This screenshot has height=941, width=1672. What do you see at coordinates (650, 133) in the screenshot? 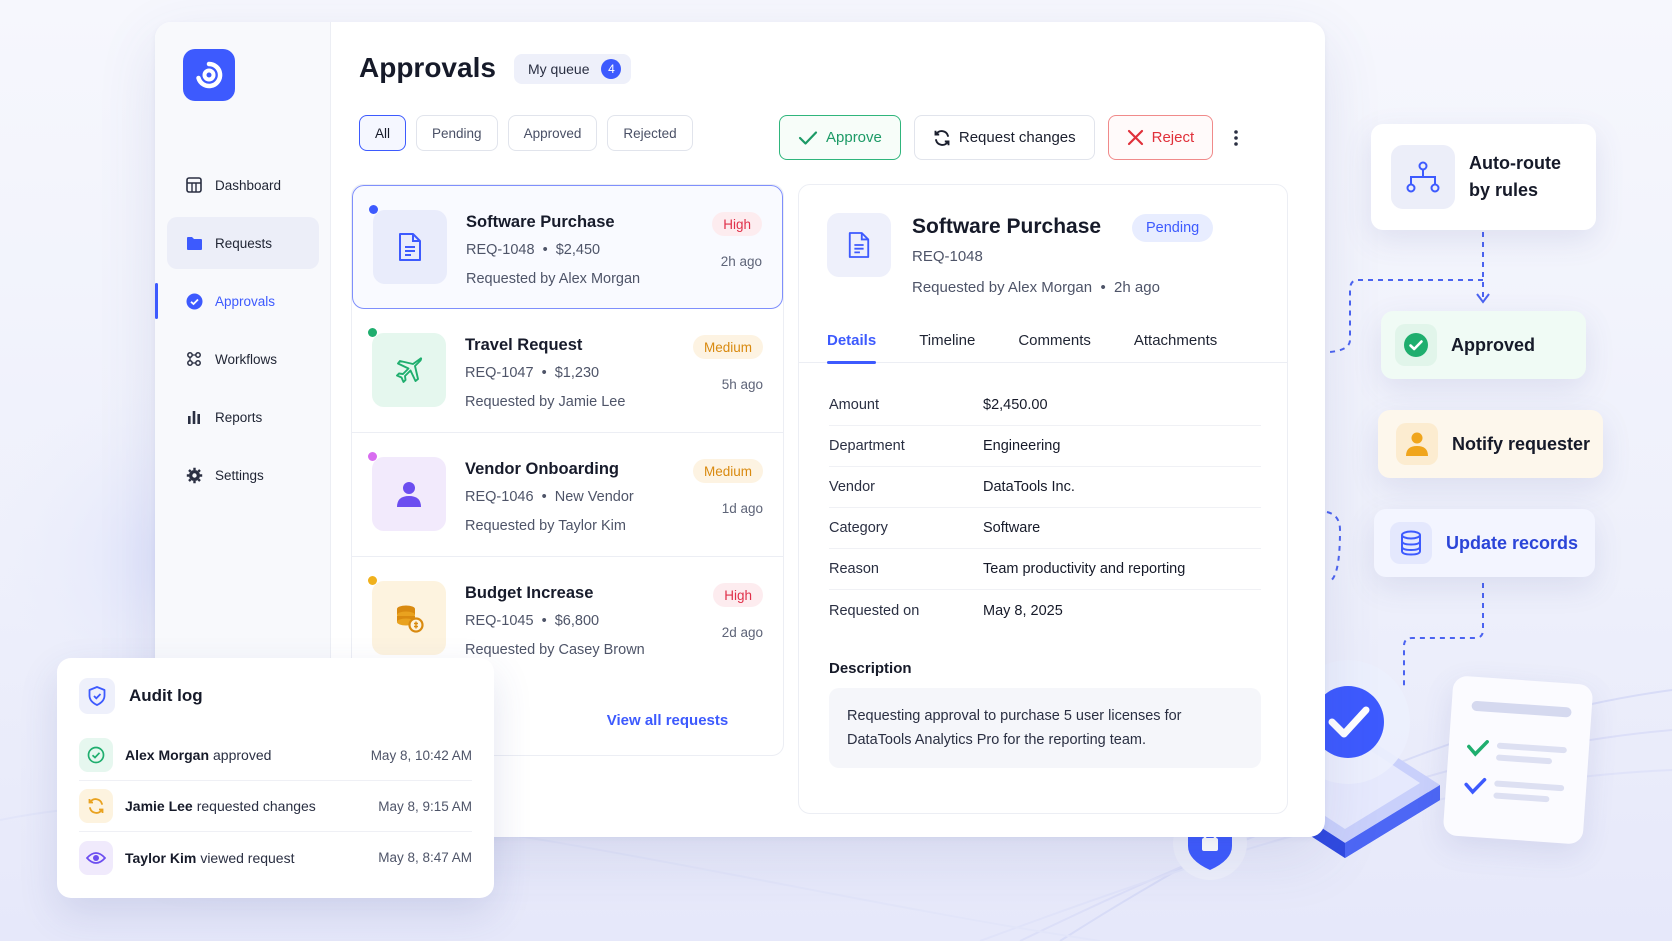
I see `filter-rejected: Rejected` at bounding box center [650, 133].